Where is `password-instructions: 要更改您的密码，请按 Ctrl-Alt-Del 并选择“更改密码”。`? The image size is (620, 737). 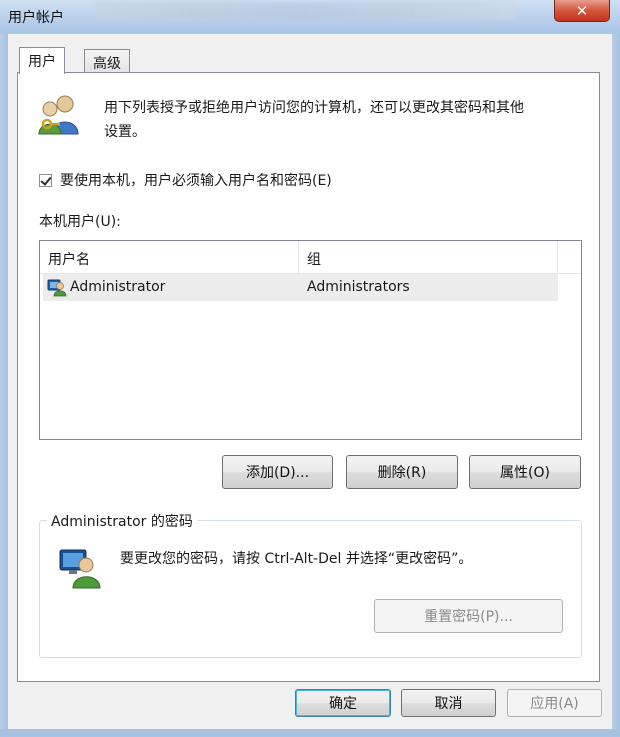 password-instructions: 要更改您的密码，请按 Ctrl-Alt-Del 并选择“更改密码”。 is located at coordinates (296, 559).